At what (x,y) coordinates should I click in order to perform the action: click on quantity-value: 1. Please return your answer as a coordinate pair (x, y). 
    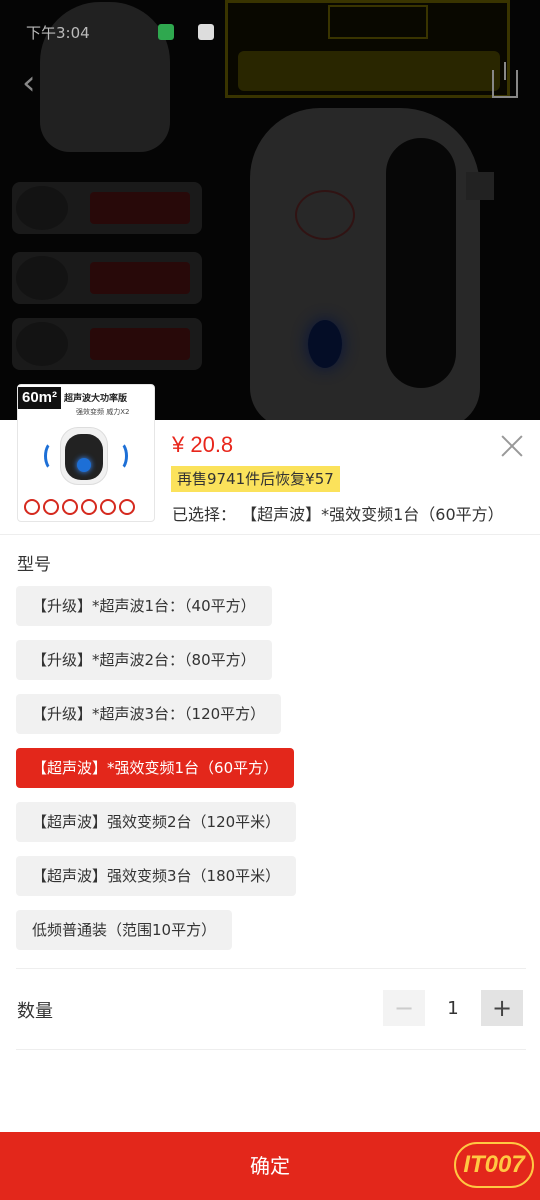
    Looking at the image, I should click on (453, 1008).